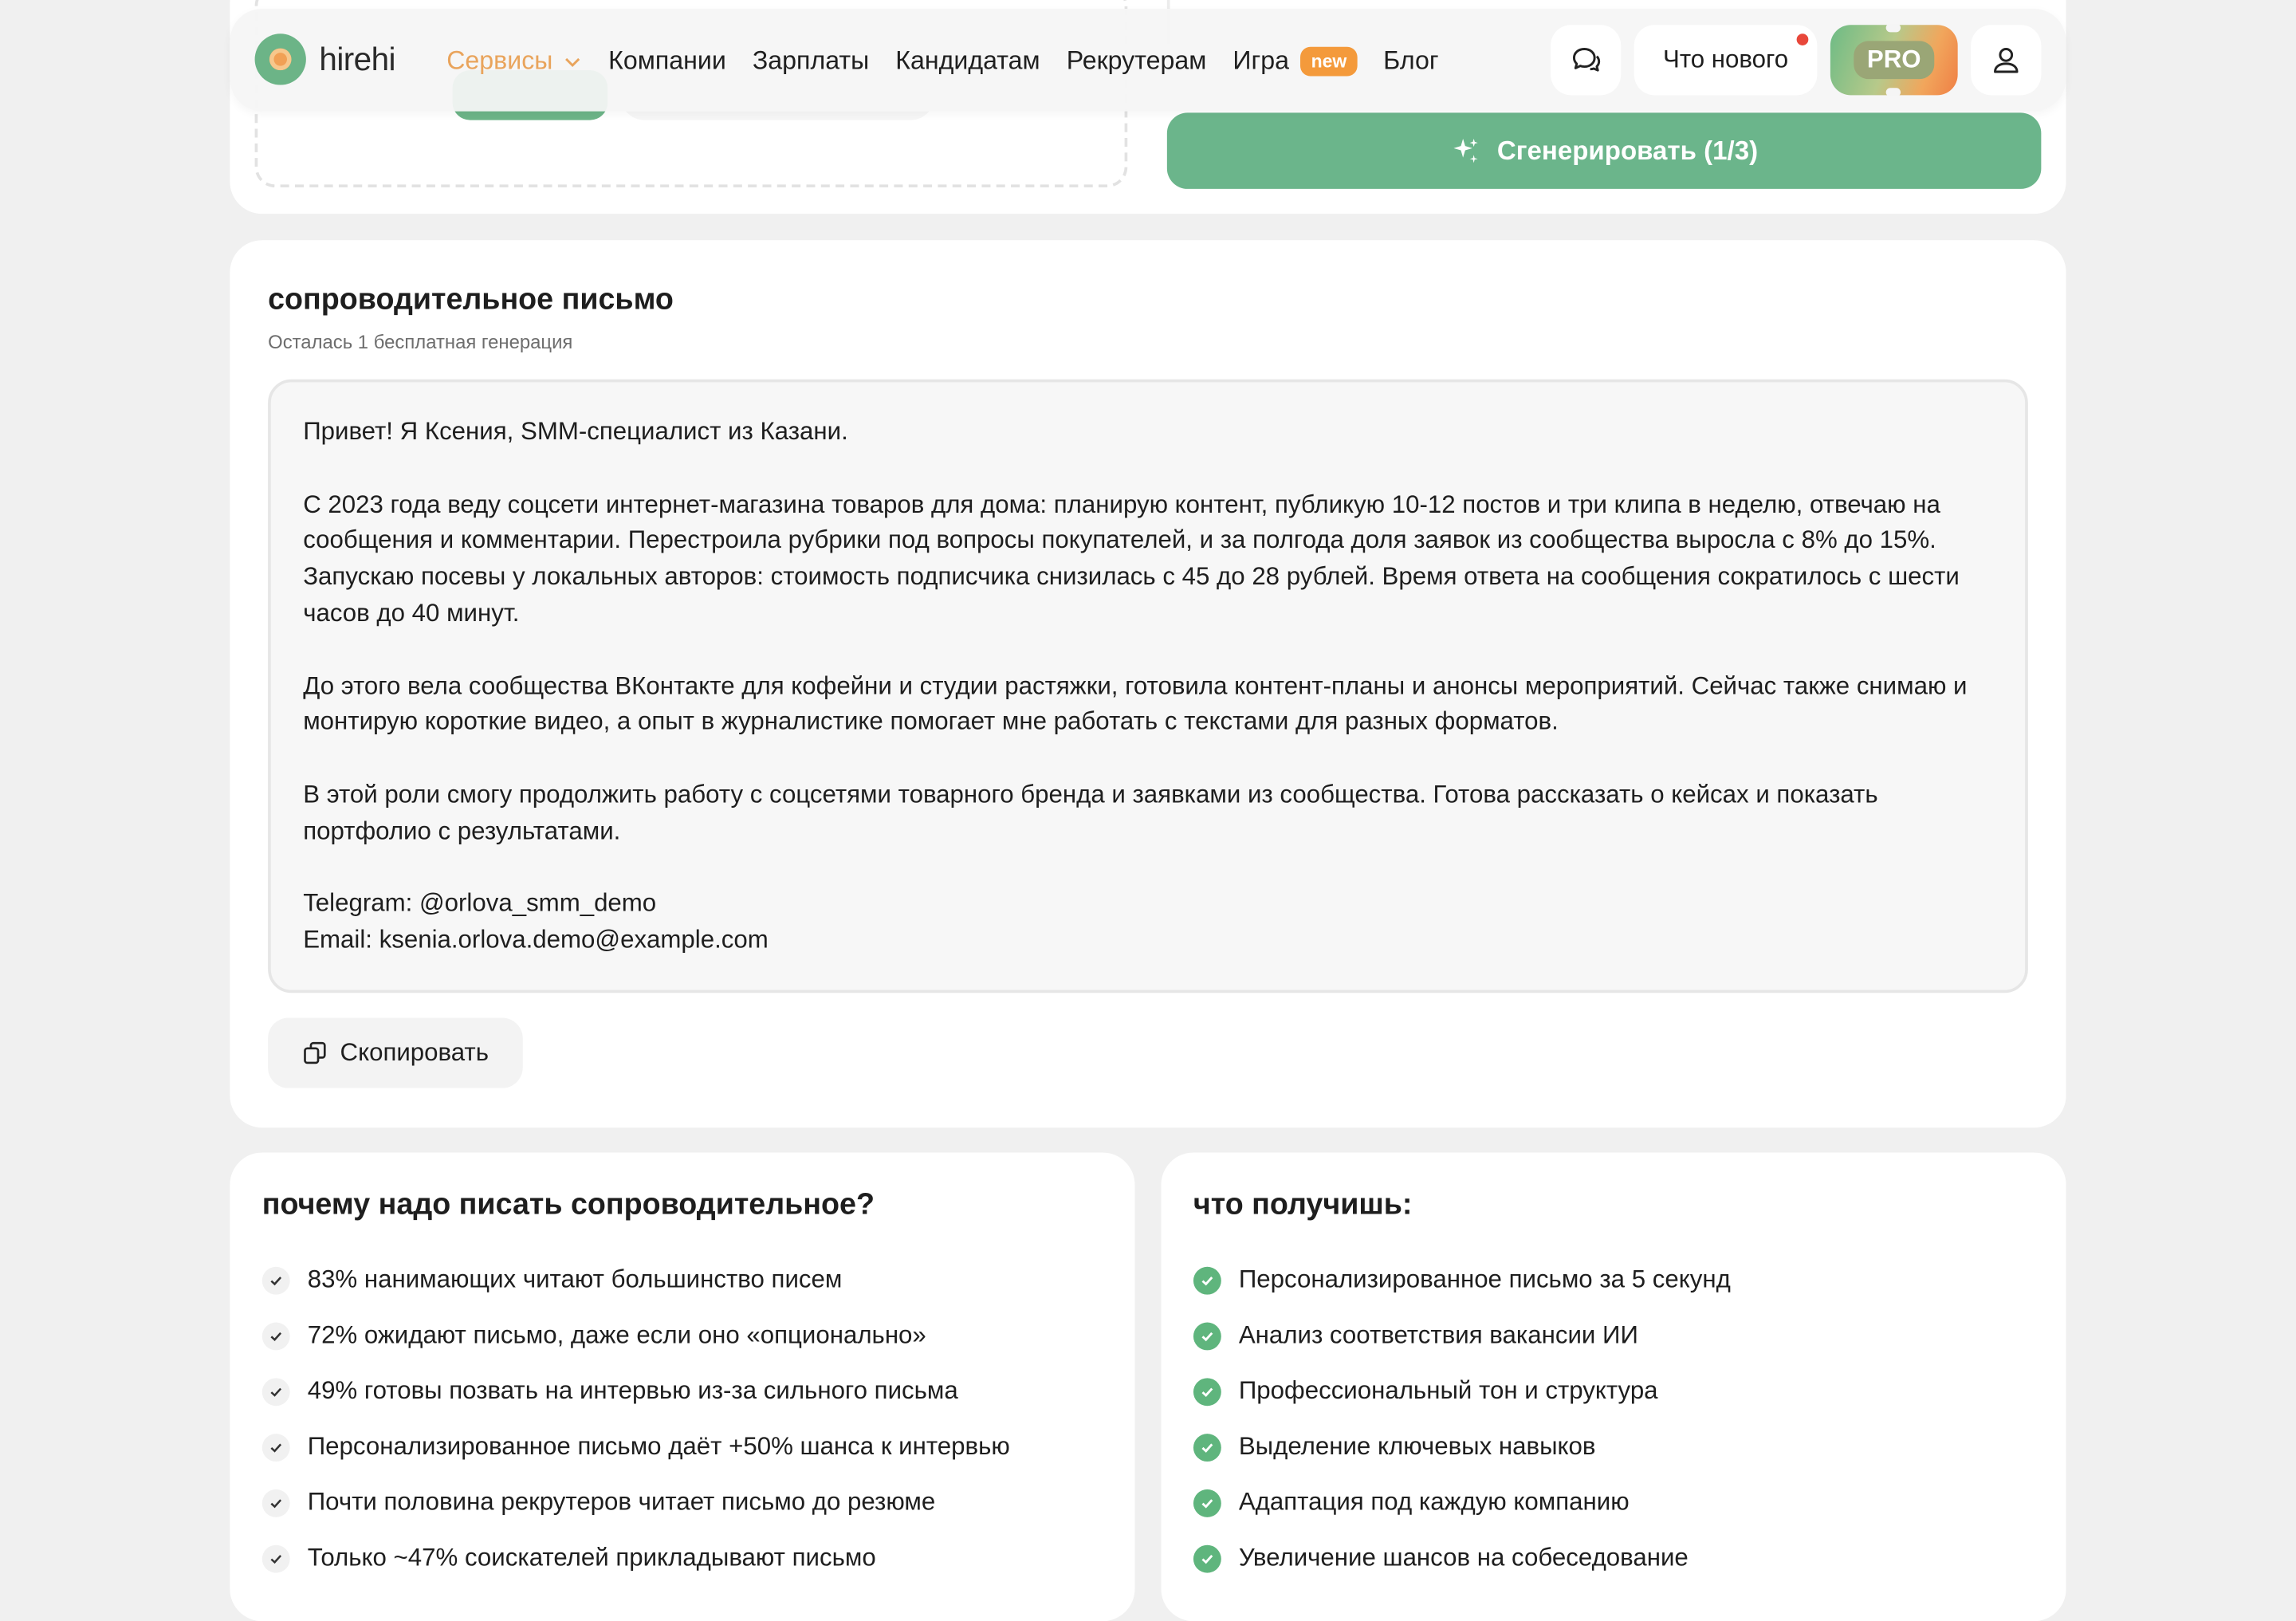 The image size is (2296, 1621). I want to click on copy-icon, so click(315, 1052).